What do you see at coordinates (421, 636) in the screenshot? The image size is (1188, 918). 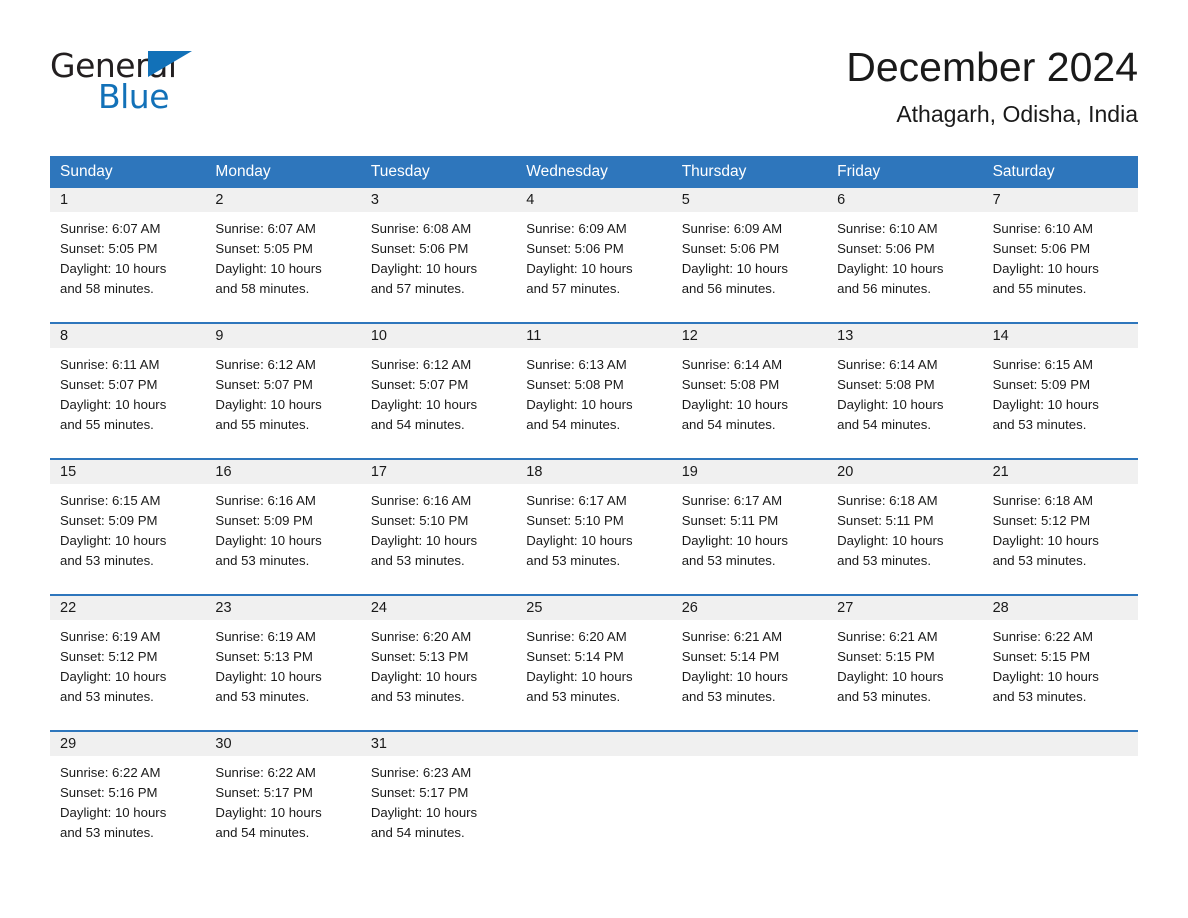 I see `sunrise-text: Sunrise: 6:20 AM` at bounding box center [421, 636].